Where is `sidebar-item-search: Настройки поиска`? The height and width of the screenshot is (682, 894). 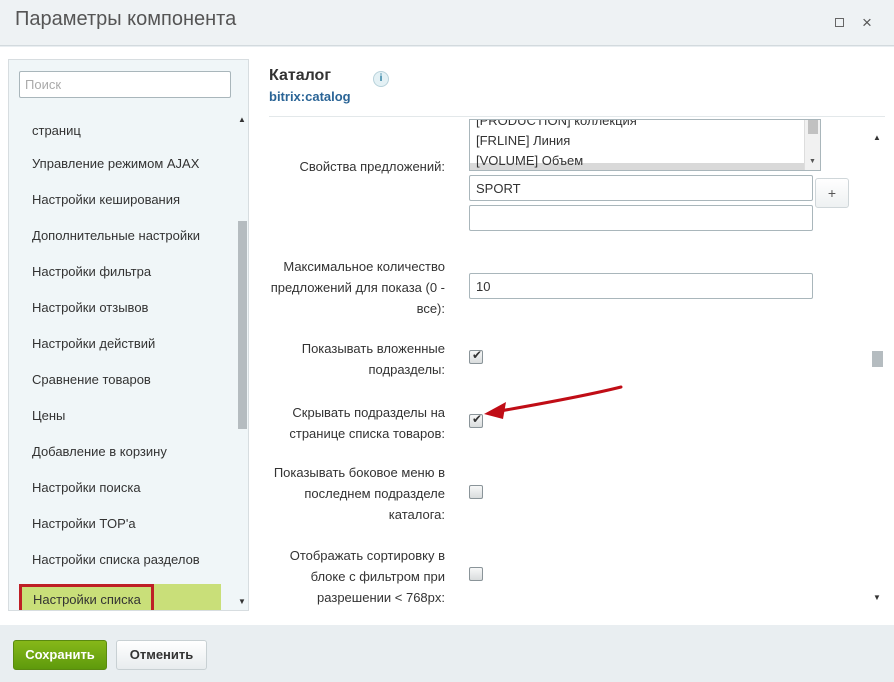 sidebar-item-search: Настройки поиска is located at coordinates (86, 487).